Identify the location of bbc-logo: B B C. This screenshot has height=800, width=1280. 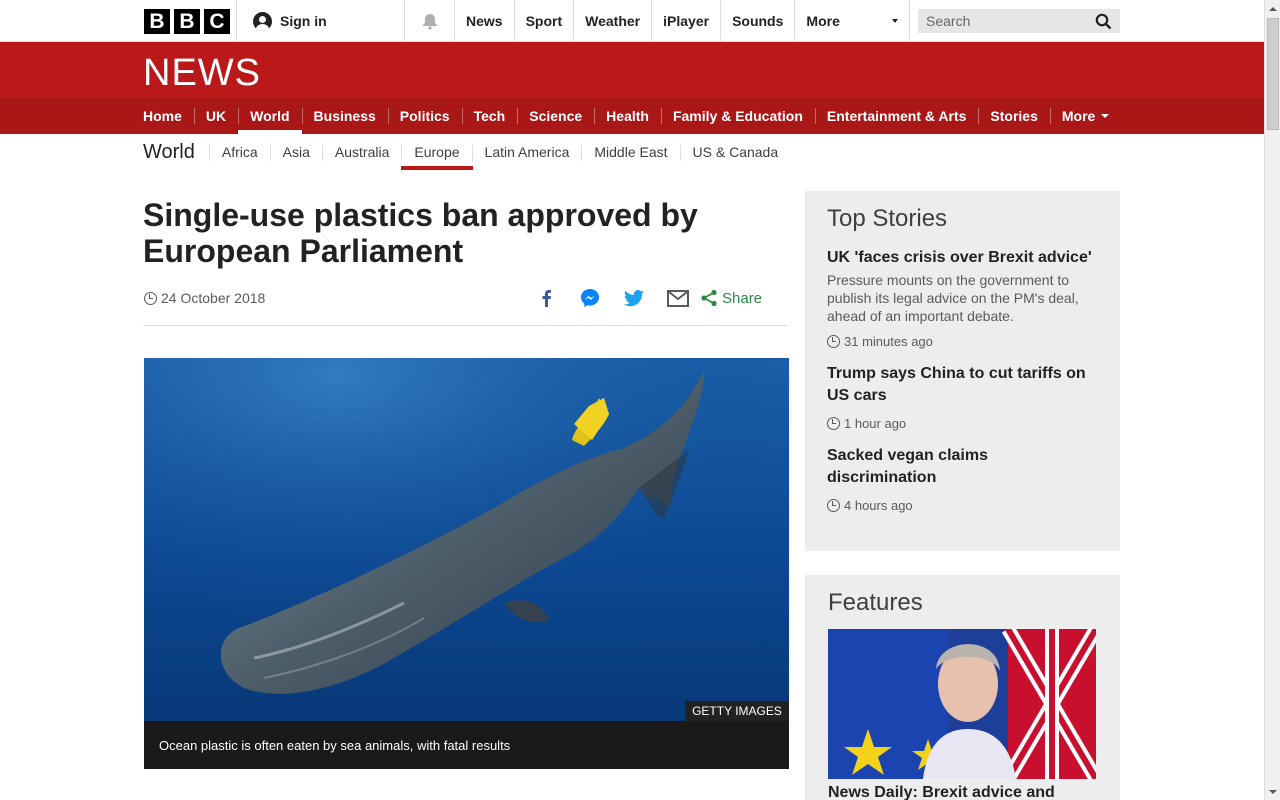
(187, 21).